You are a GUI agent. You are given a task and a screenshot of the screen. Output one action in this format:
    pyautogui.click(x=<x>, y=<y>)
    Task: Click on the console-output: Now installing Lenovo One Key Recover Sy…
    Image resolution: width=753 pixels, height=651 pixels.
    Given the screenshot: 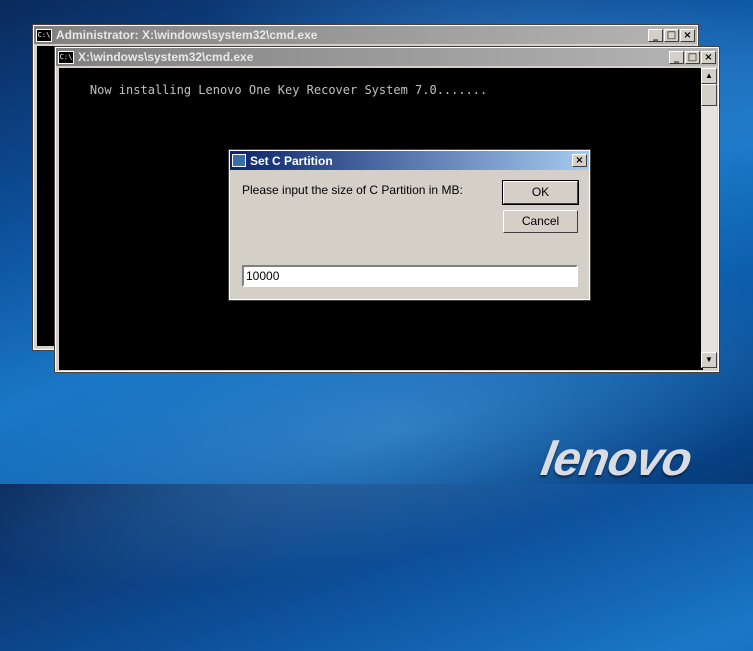 What is the action you would take?
    pyautogui.click(x=288, y=90)
    